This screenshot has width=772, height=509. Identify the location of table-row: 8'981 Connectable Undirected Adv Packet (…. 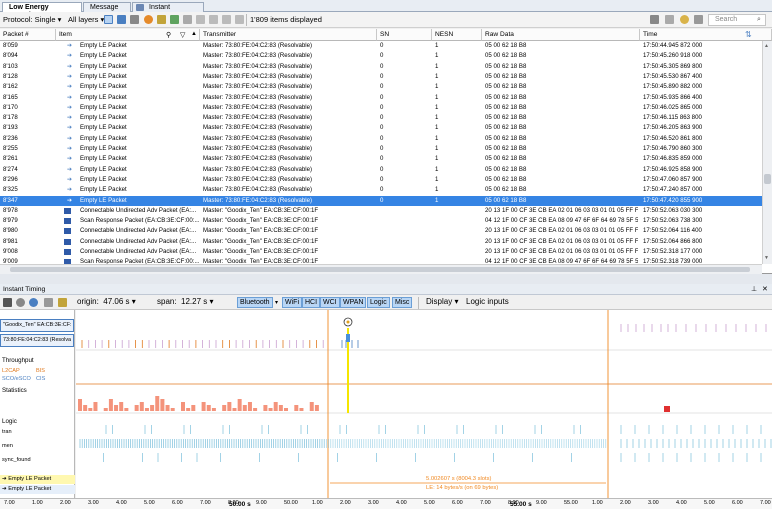
(381, 242).